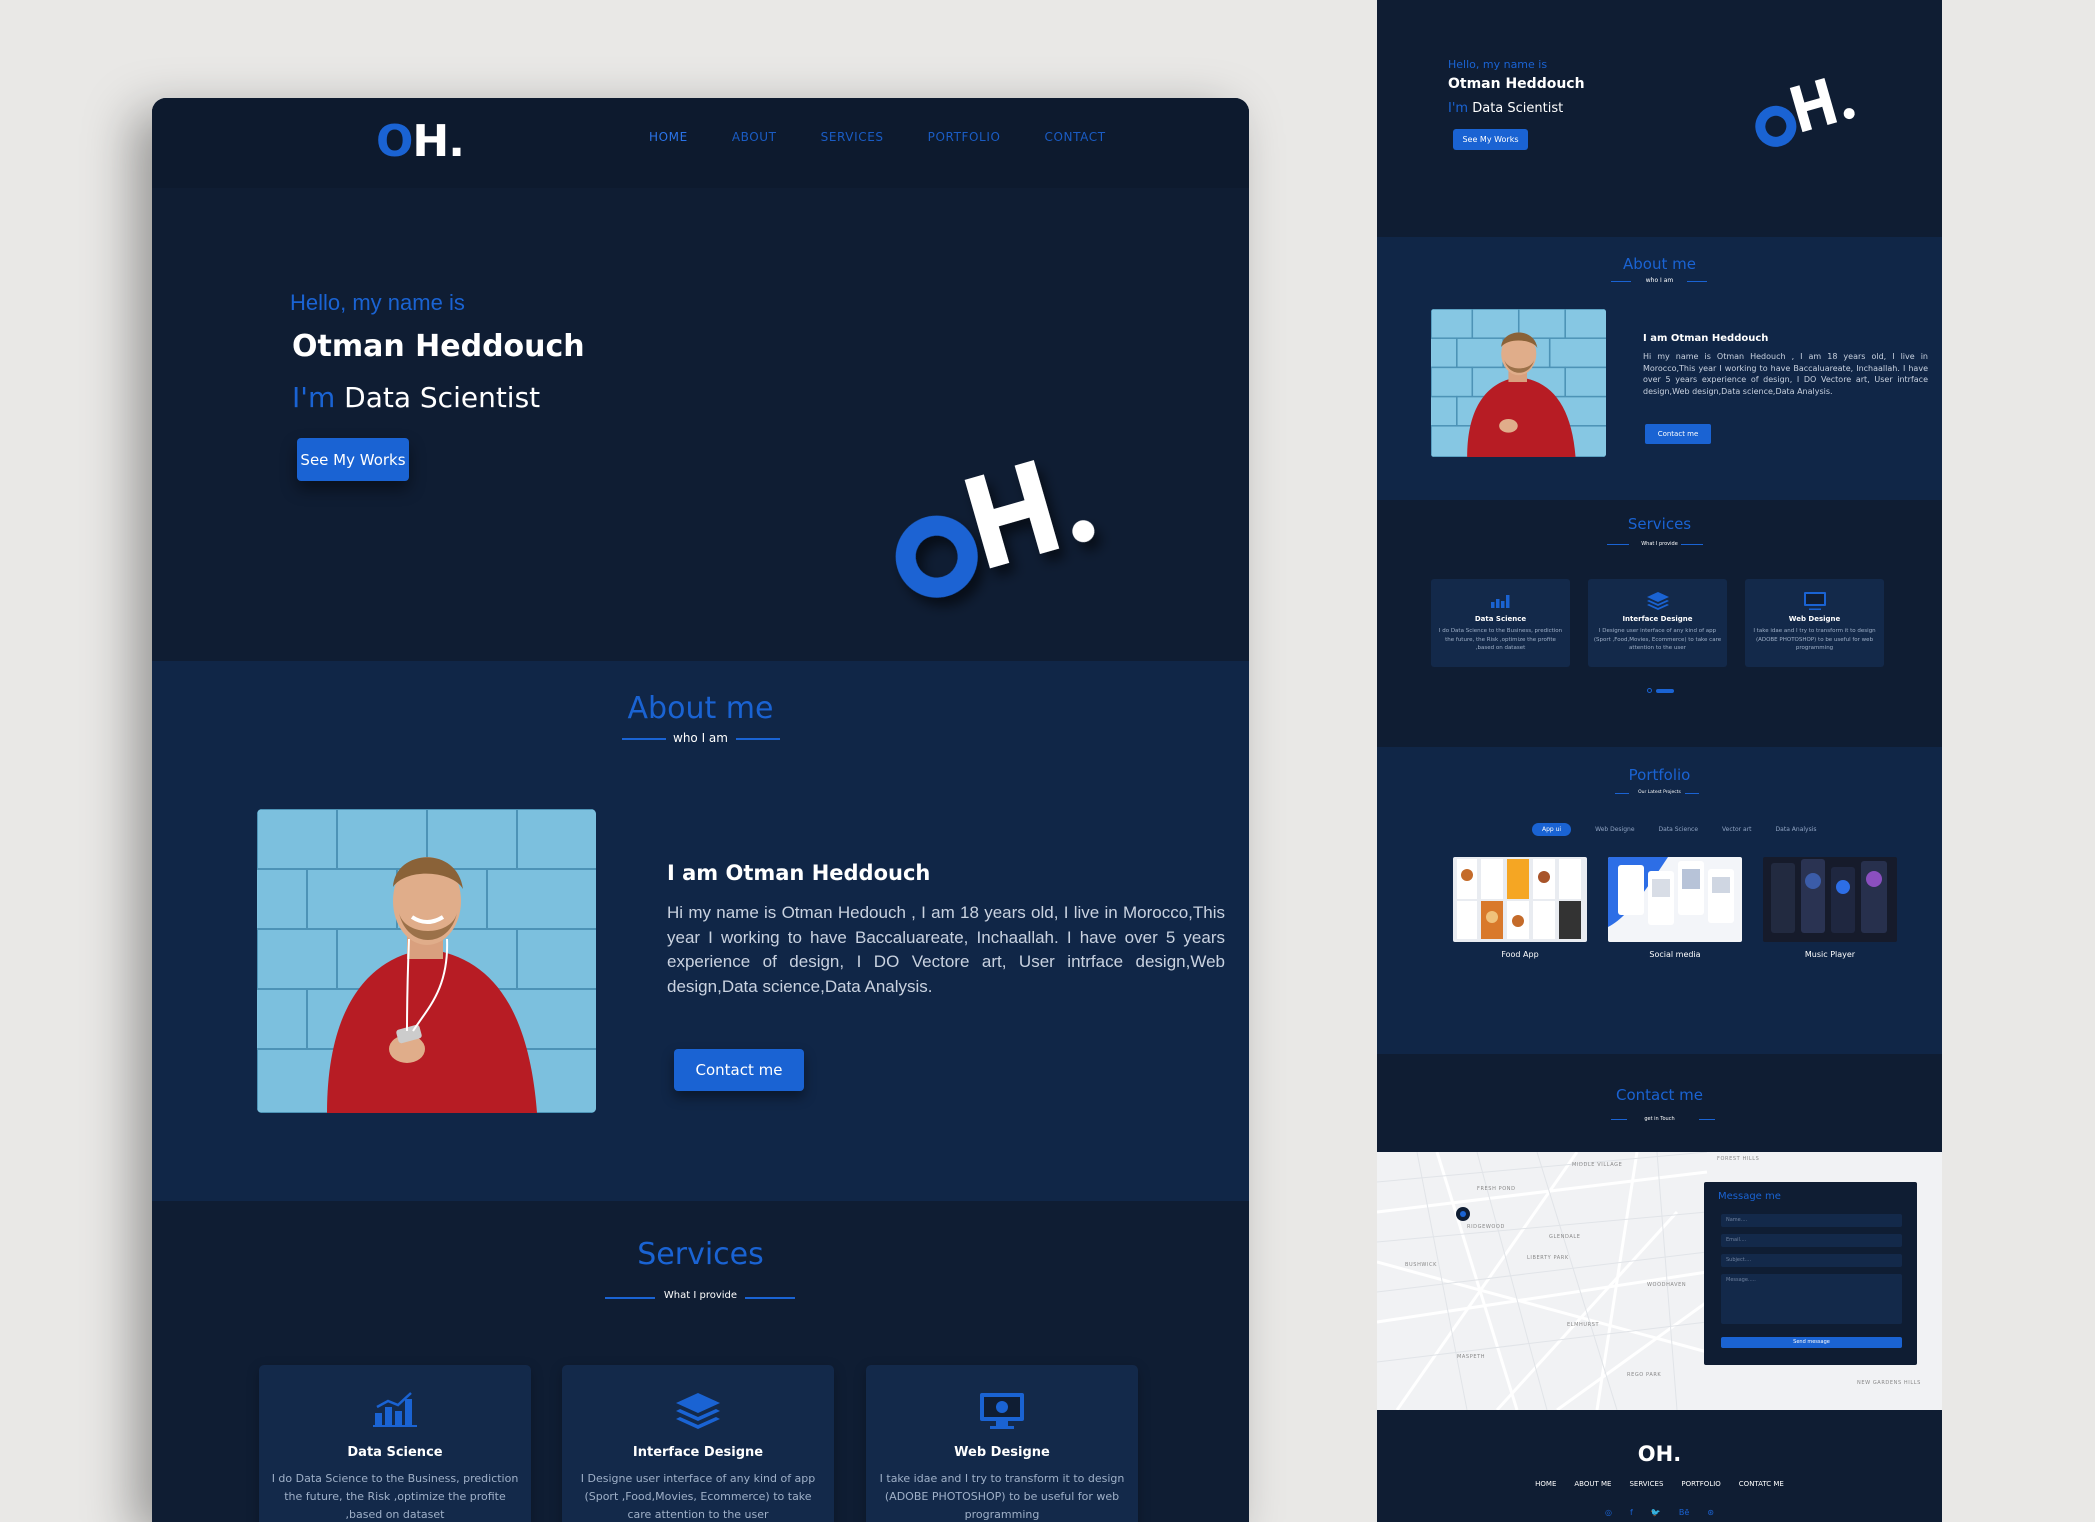 This screenshot has width=2095, height=1522. What do you see at coordinates (442, 397) in the screenshot?
I see `hero-role-text: Data Scientist` at bounding box center [442, 397].